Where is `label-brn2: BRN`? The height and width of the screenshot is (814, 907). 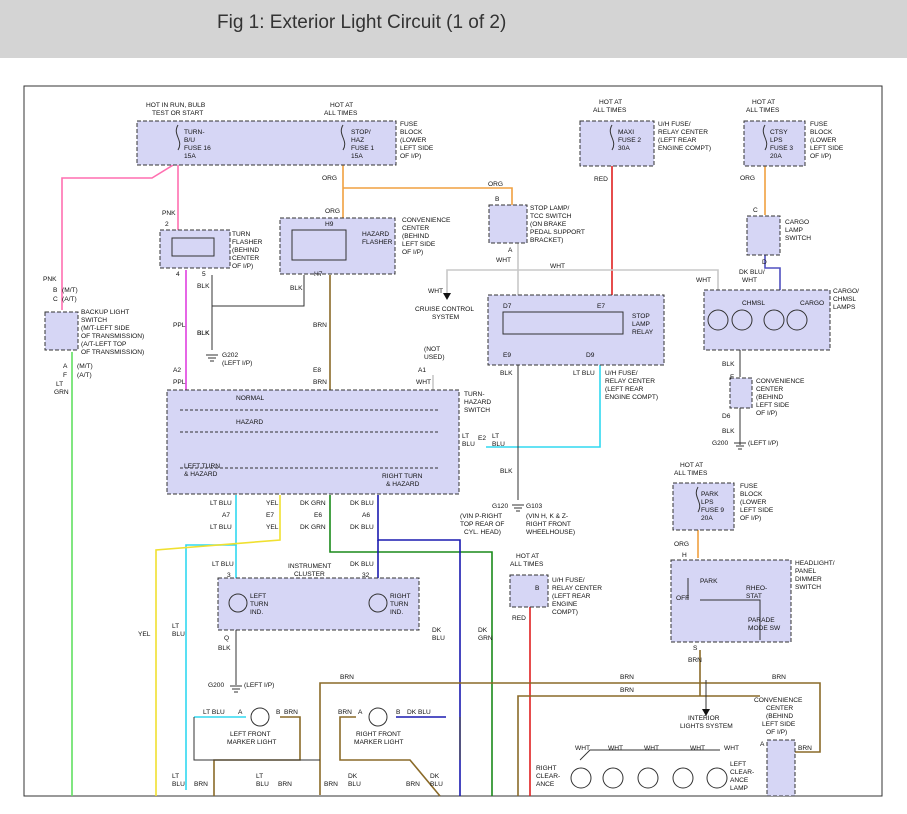
label-brn2: BRN is located at coordinates (320, 382).